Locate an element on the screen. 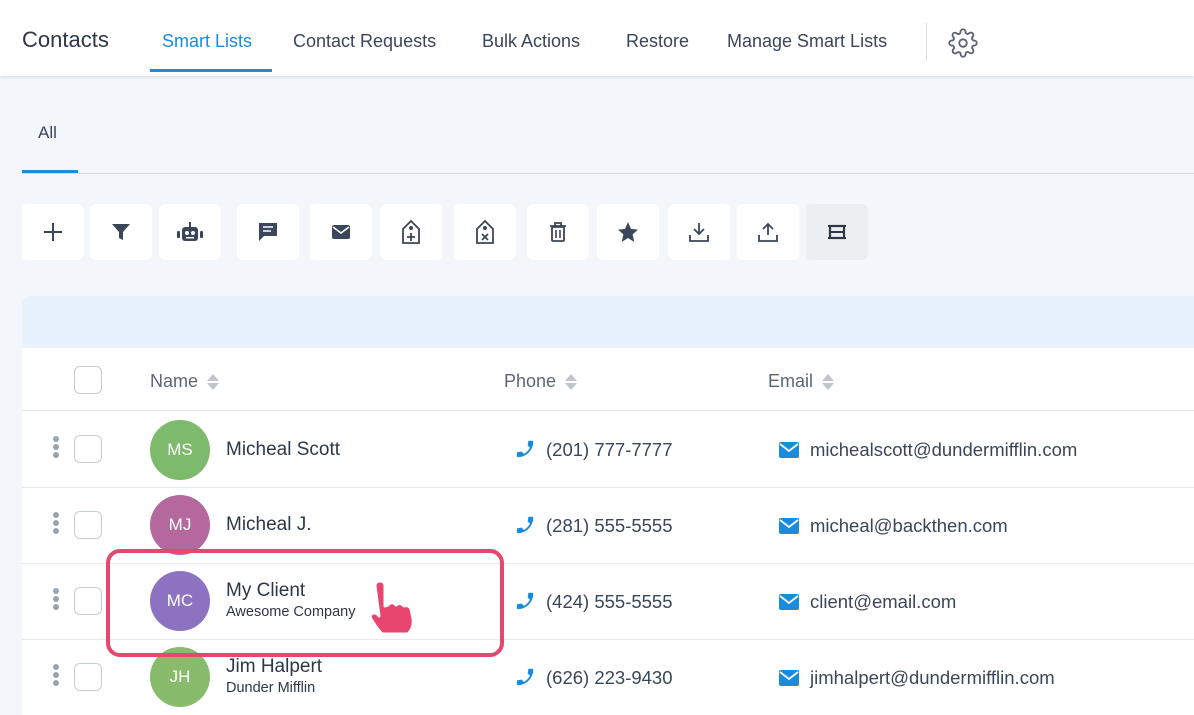  filter-icon is located at coordinates (121, 232).